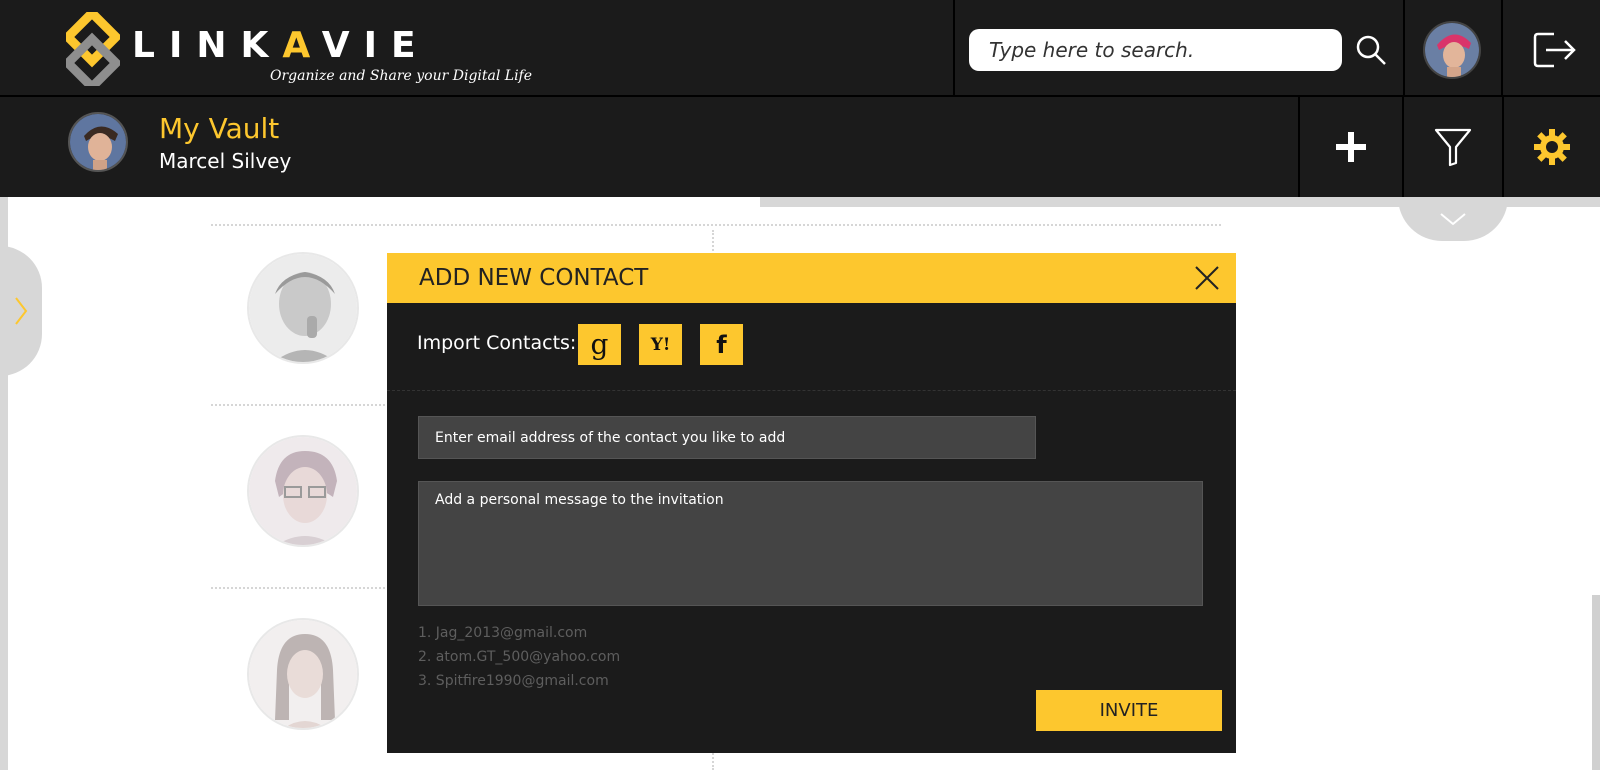  I want to click on modal-title: ADD NEW CONTACT, so click(534, 278).